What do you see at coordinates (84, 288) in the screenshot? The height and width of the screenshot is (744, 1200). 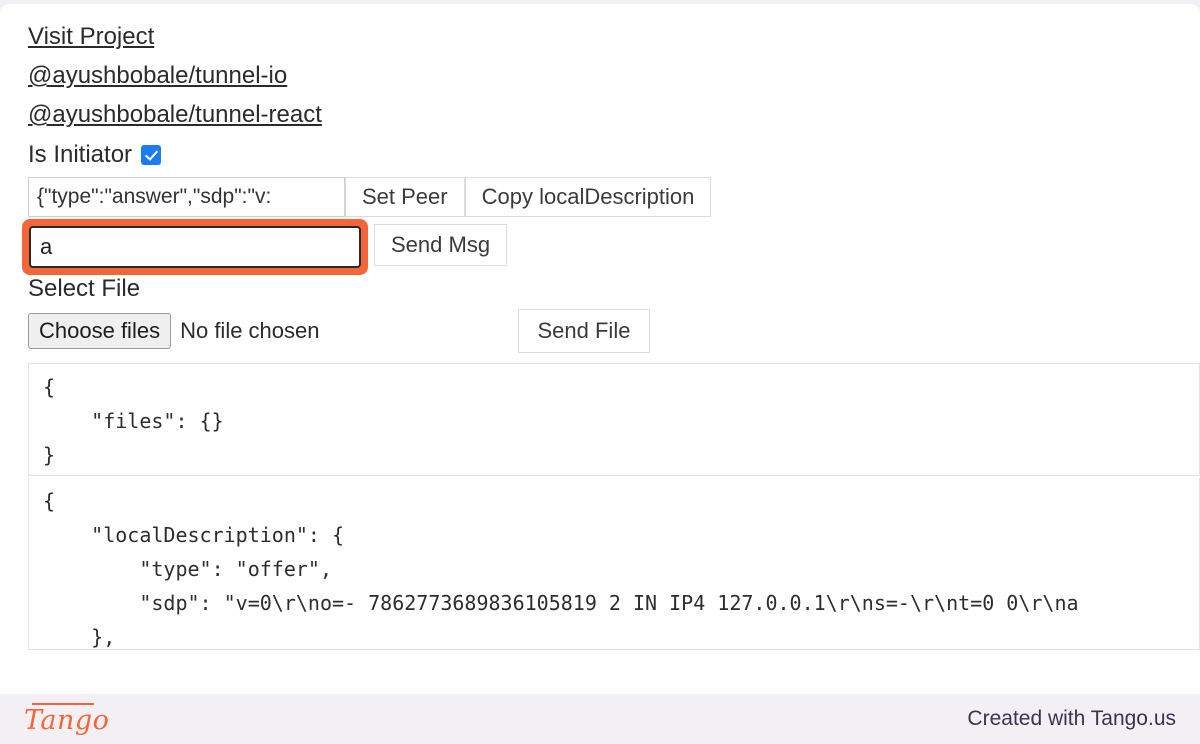 I see `select-file-label: Select File` at bounding box center [84, 288].